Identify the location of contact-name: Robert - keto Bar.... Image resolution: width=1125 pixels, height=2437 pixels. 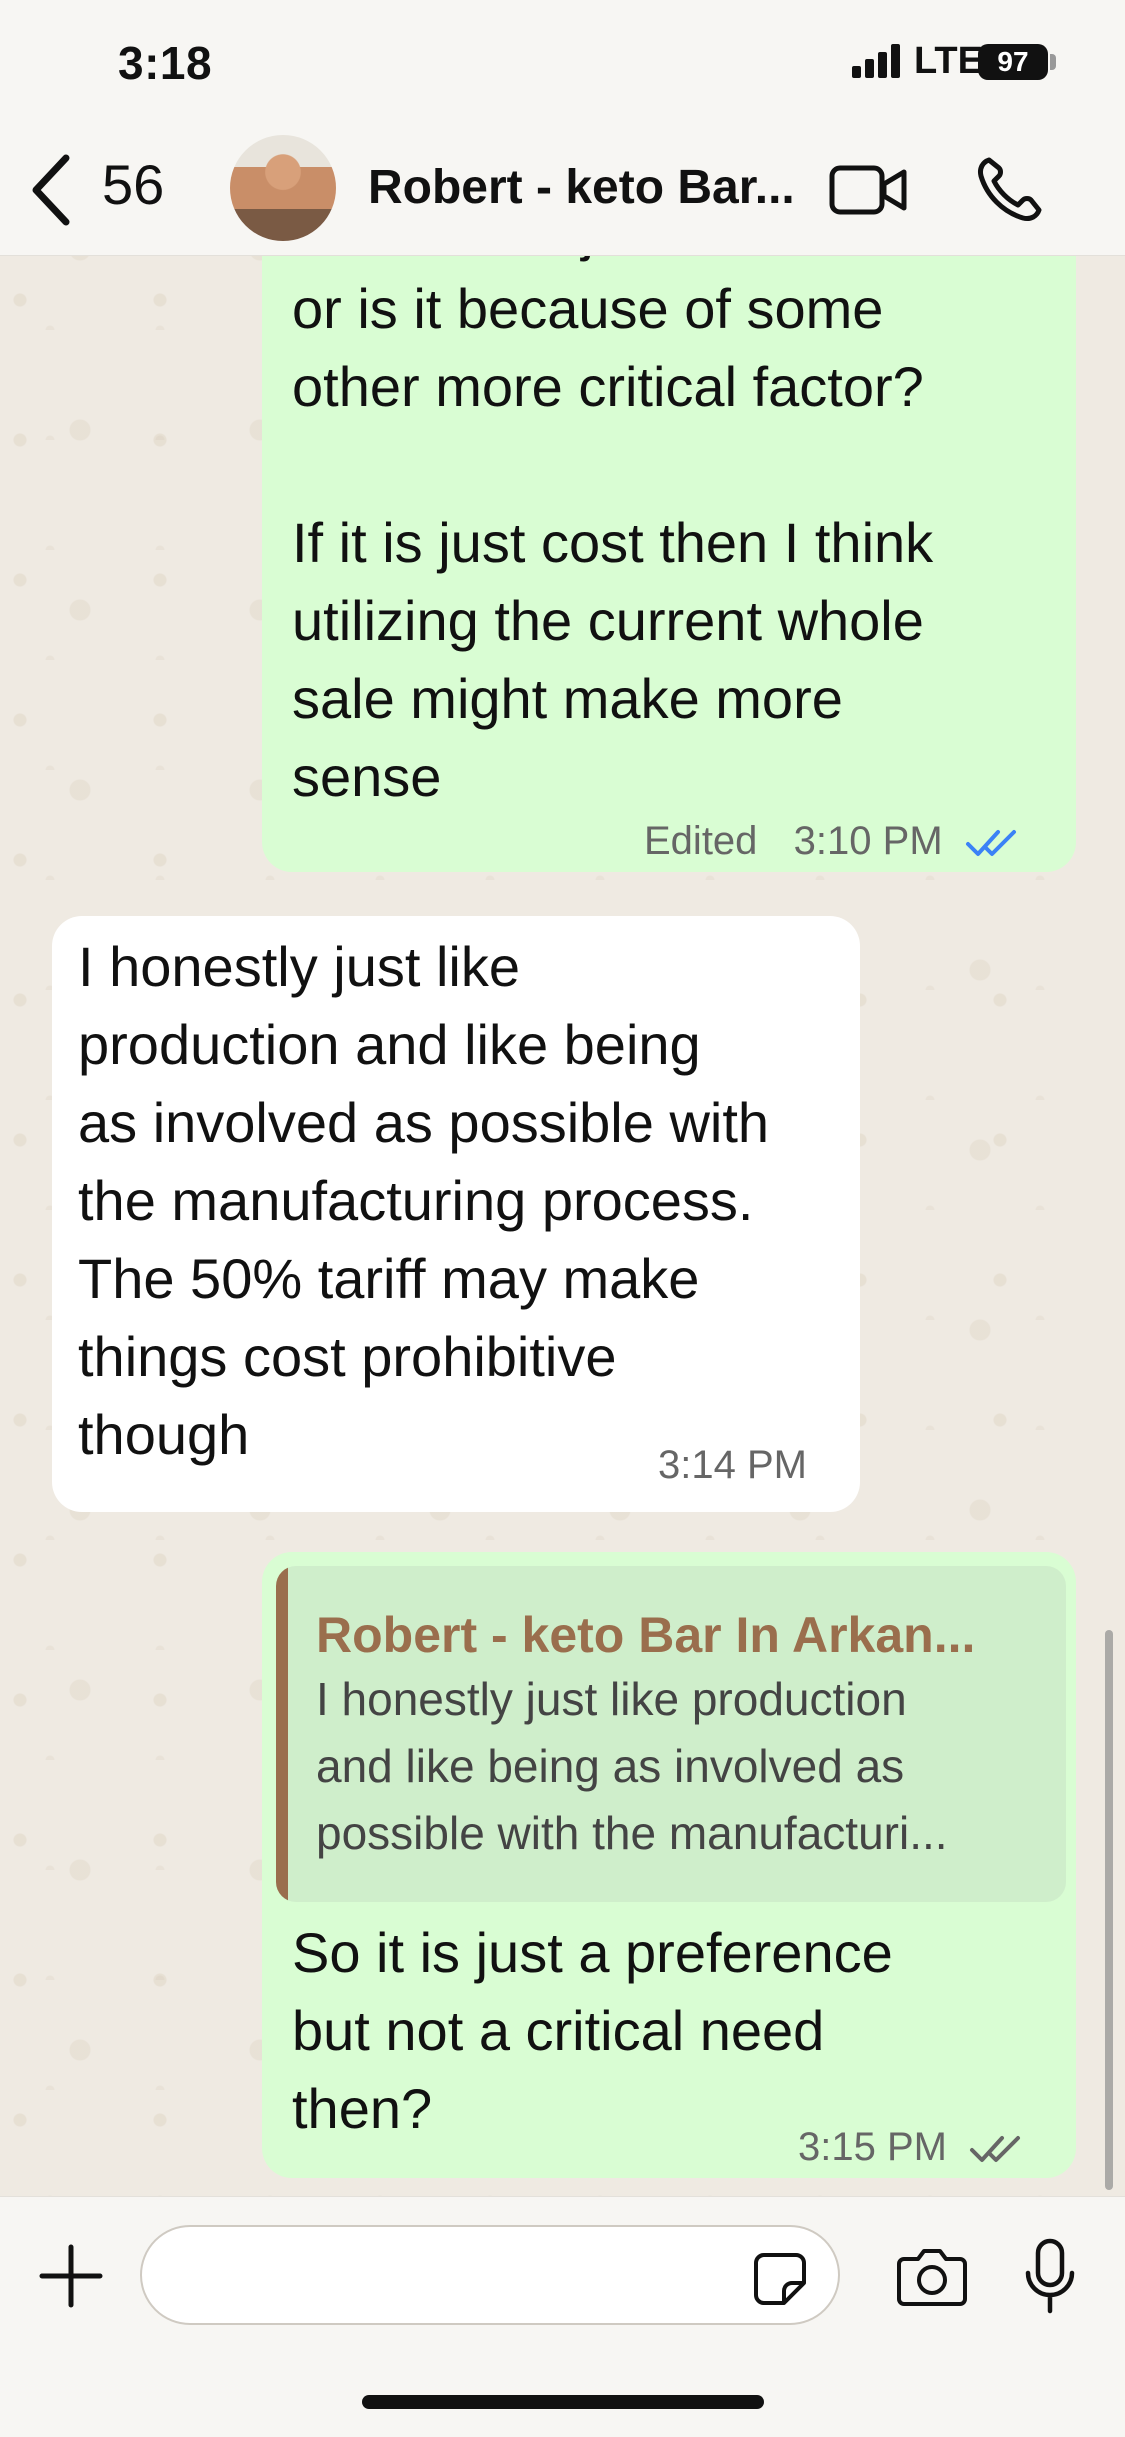
(581, 187).